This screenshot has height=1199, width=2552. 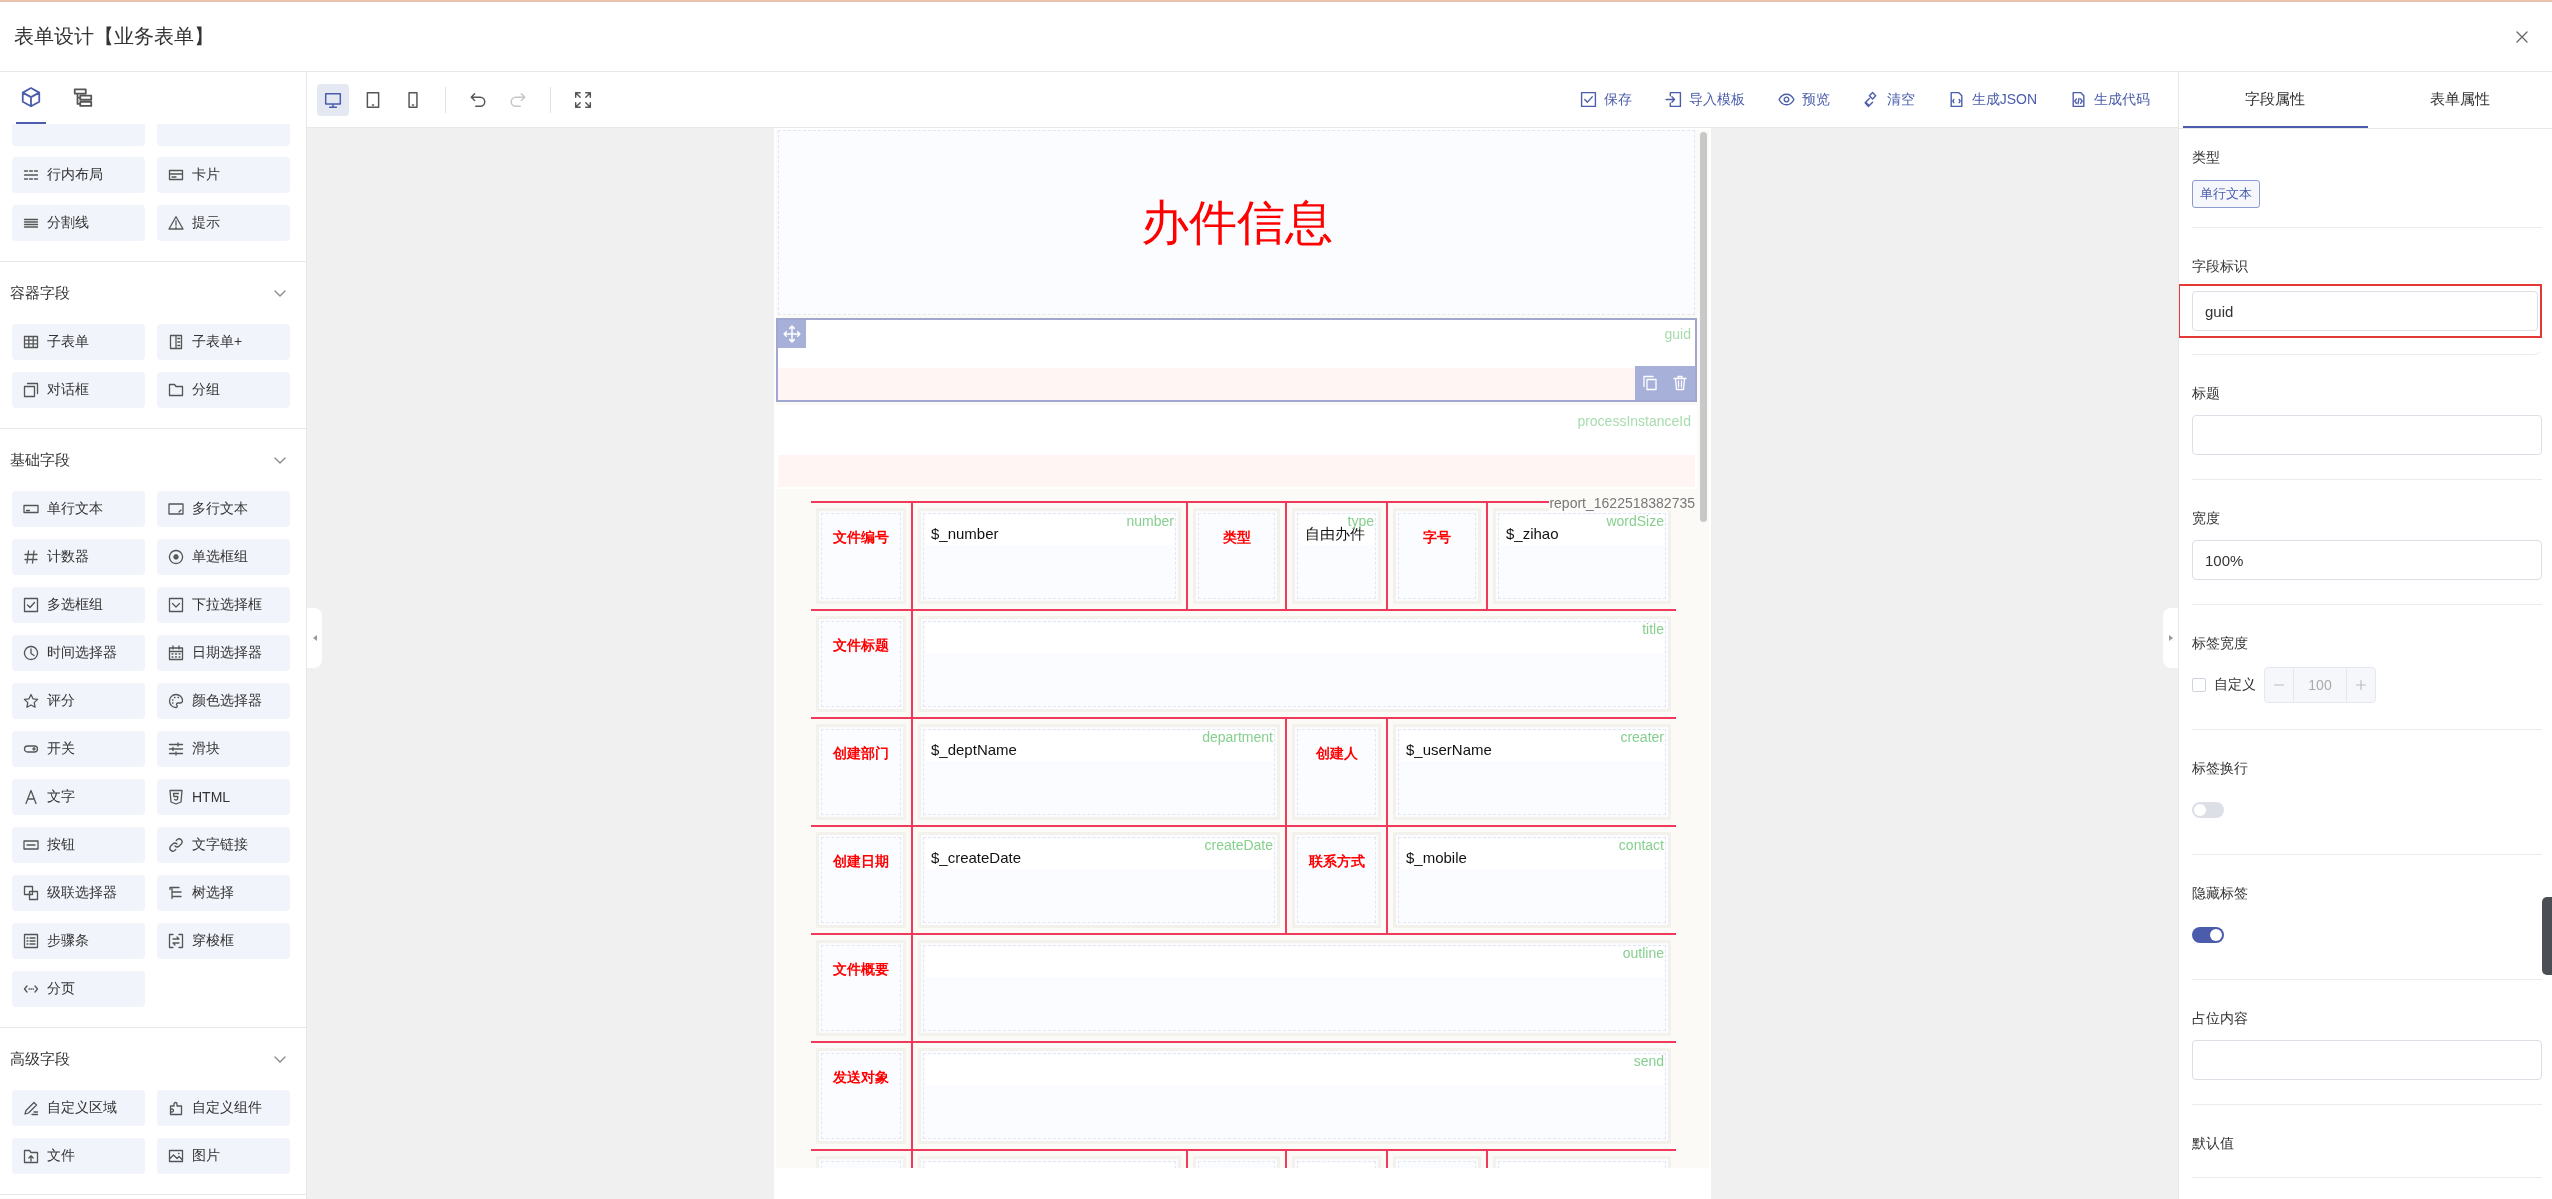 I want to click on component-item: 卡片, so click(x=223, y=175).